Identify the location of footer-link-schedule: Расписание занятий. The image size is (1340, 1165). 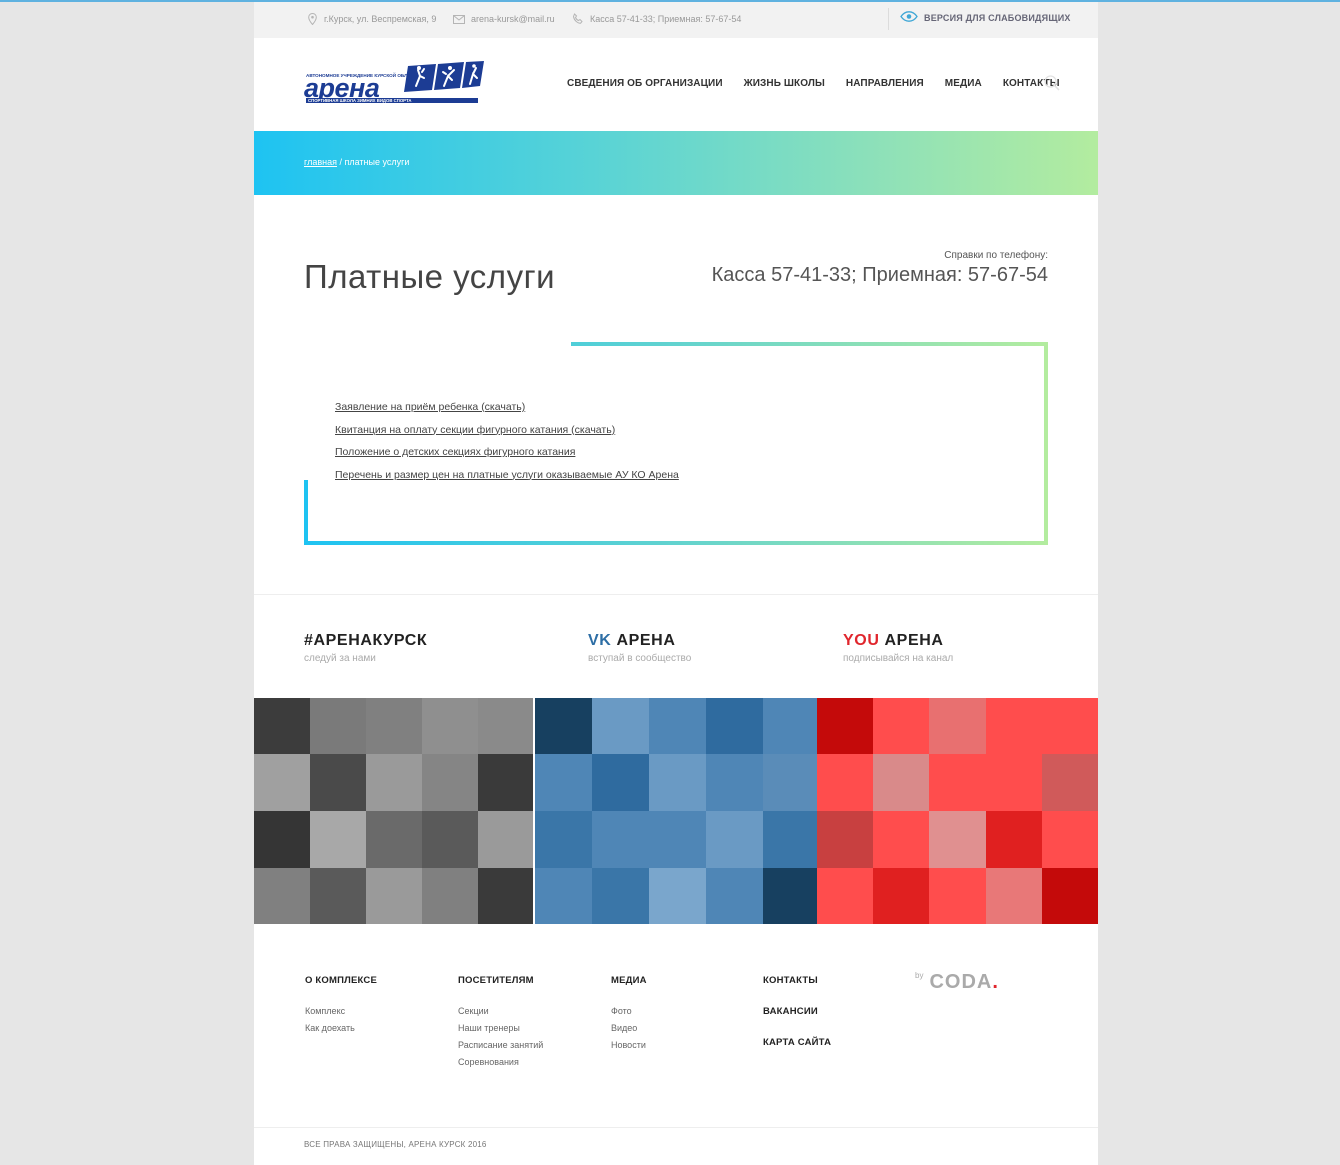
(500, 1045).